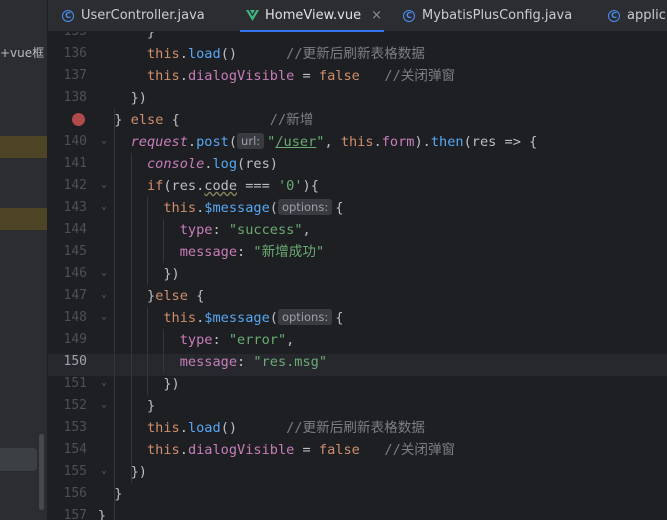 The image size is (667, 520). Describe the element at coordinates (357, 296) in the screenshot. I see `code-line: 147 ⌄ }else {` at that location.